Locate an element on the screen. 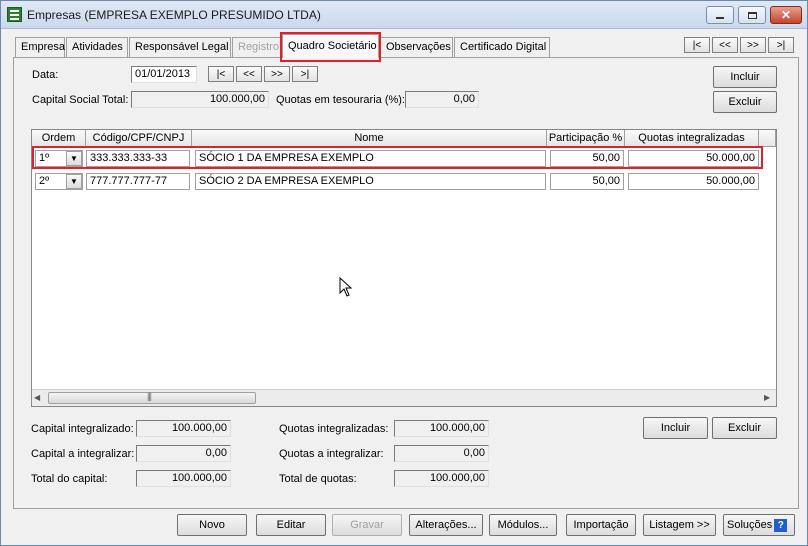 The image size is (808, 546). row2-codigo: 777.777.777-77 is located at coordinates (138, 181).